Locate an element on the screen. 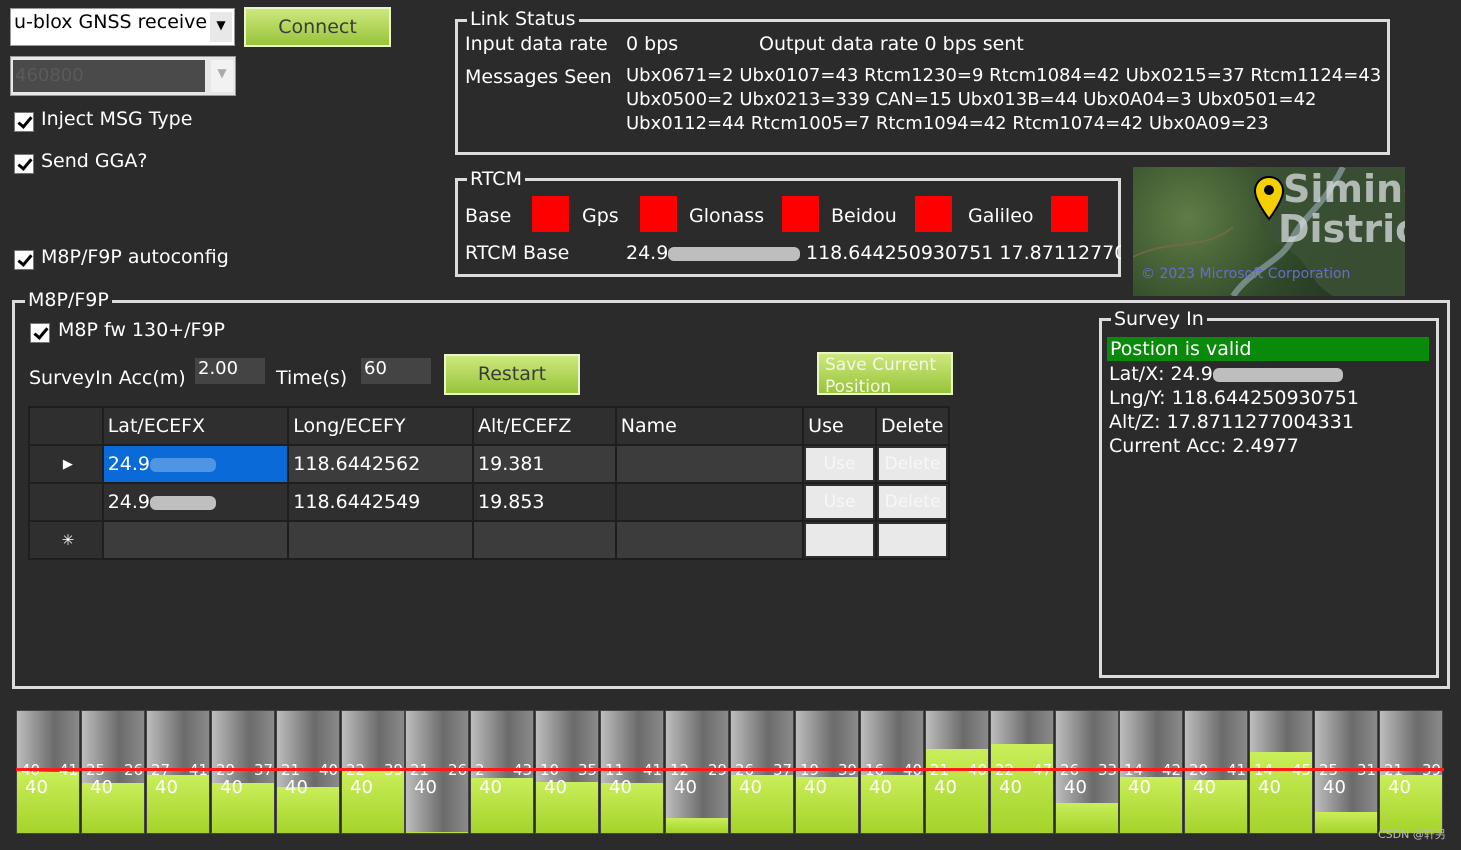 The width and height of the screenshot is (1461, 850). new-row-icon: ✳ is located at coordinates (66, 540).